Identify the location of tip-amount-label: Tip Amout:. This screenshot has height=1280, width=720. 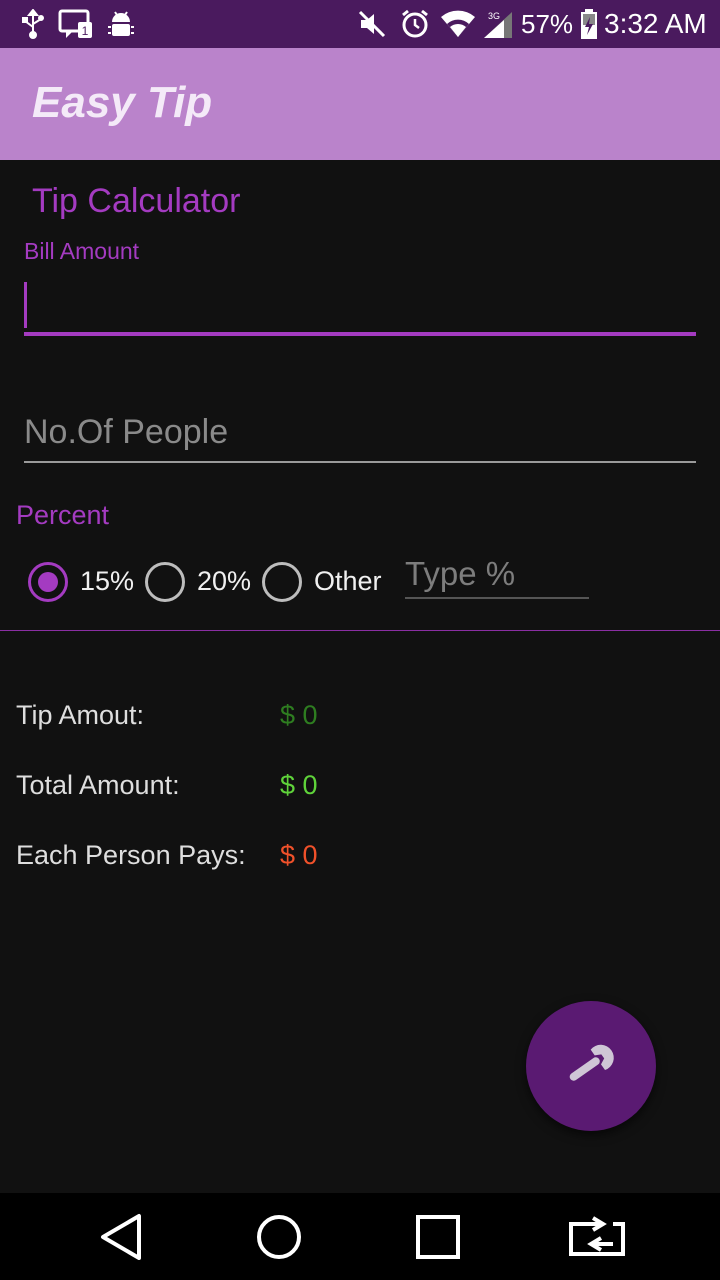
(80, 715).